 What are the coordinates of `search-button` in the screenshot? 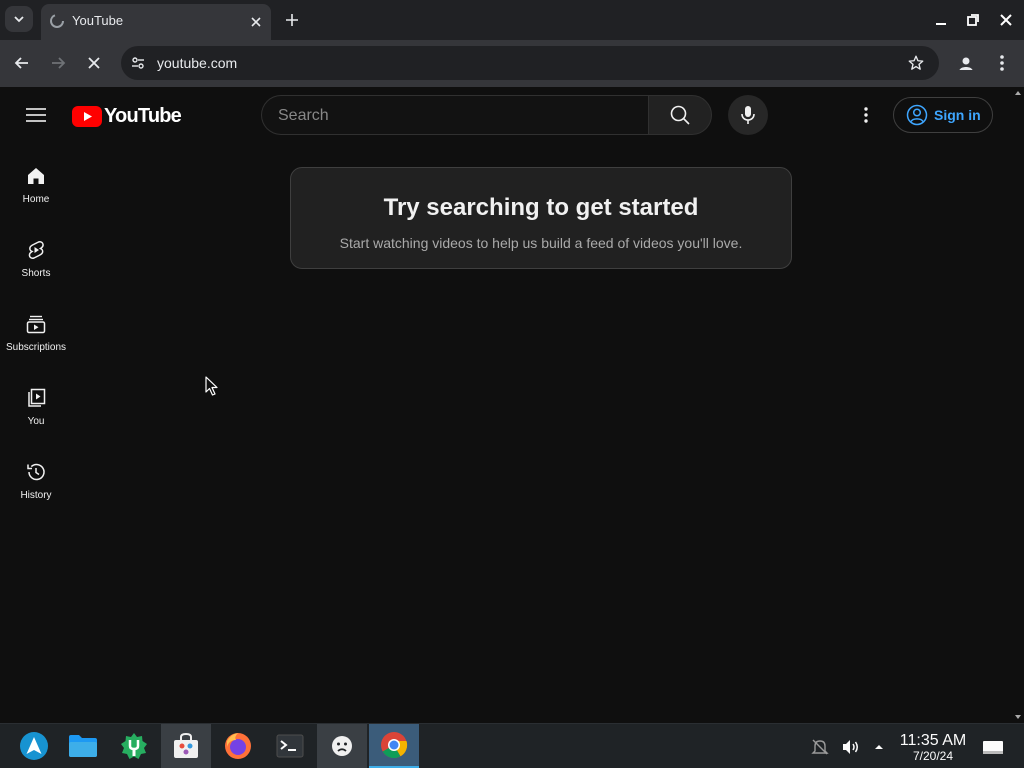 It's located at (680, 115).